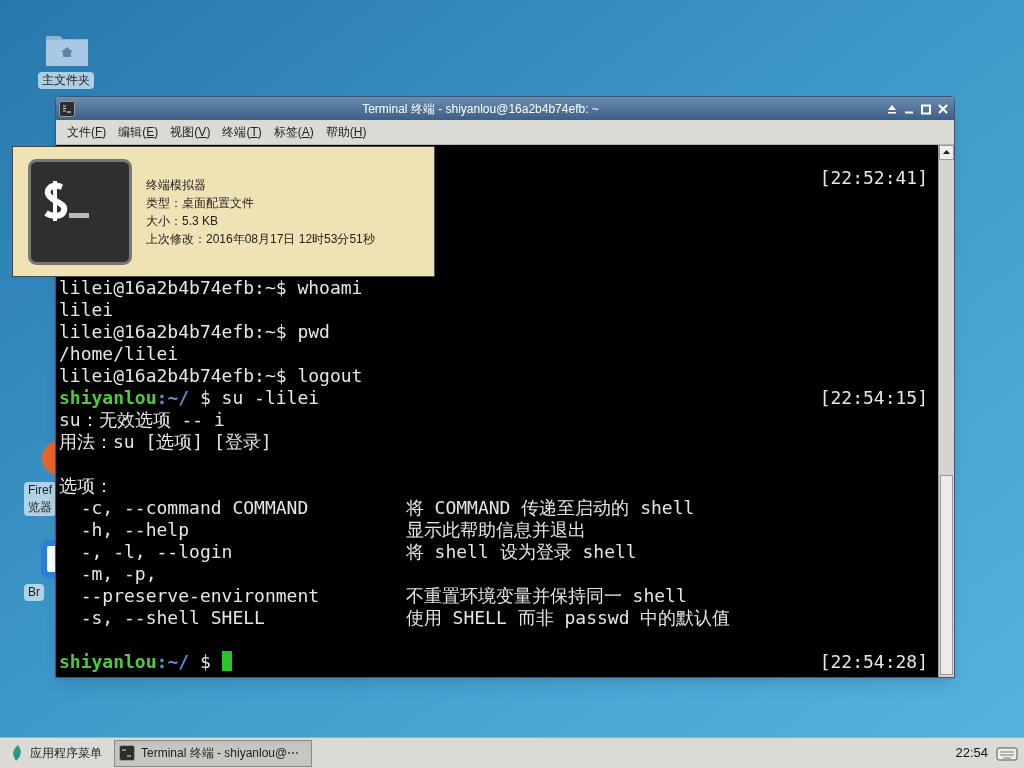 The image size is (1024, 768). What do you see at coordinates (56, 753) in the screenshot?
I see `app-menu-button: 应用程序菜单` at bounding box center [56, 753].